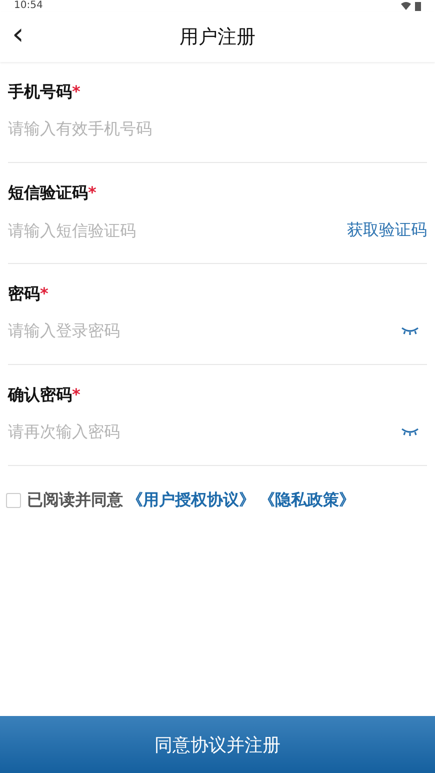 This screenshot has height=773, width=435. I want to click on status-time: 10:54, so click(28, 6).